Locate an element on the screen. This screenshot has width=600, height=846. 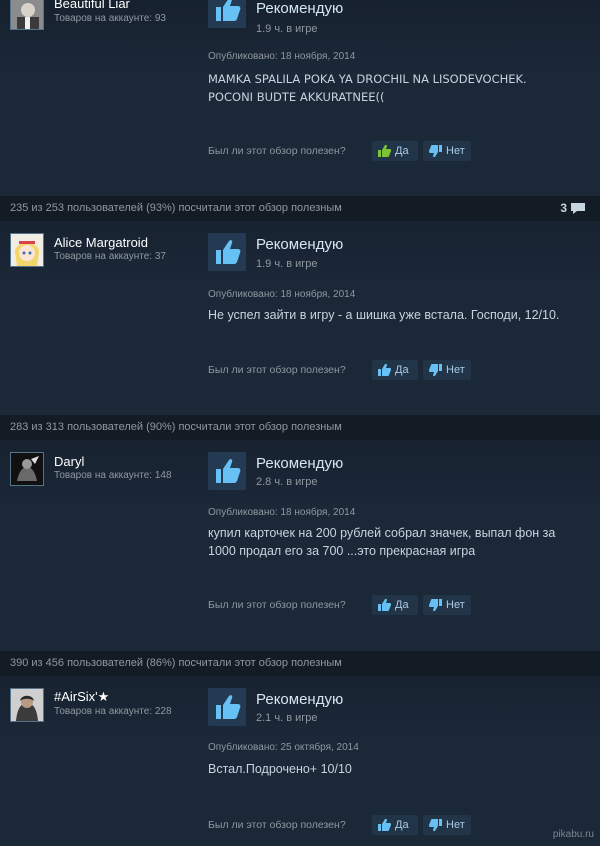
products-count: Товаров на аккаунте: 228 is located at coordinates (113, 711).